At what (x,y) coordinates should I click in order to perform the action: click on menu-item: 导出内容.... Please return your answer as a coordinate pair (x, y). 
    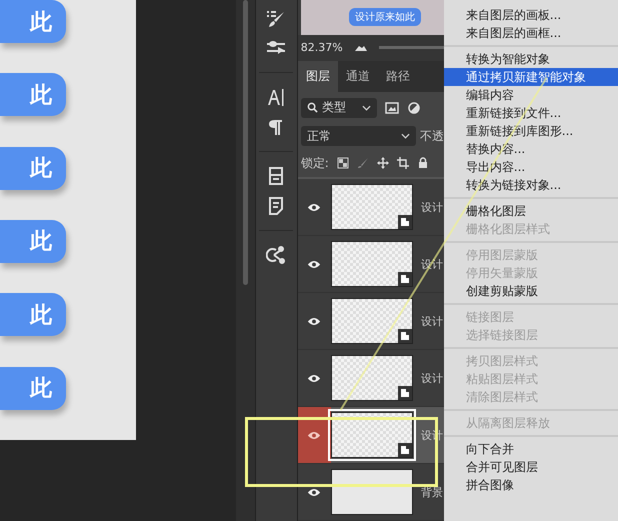
    Looking at the image, I should click on (531, 167).